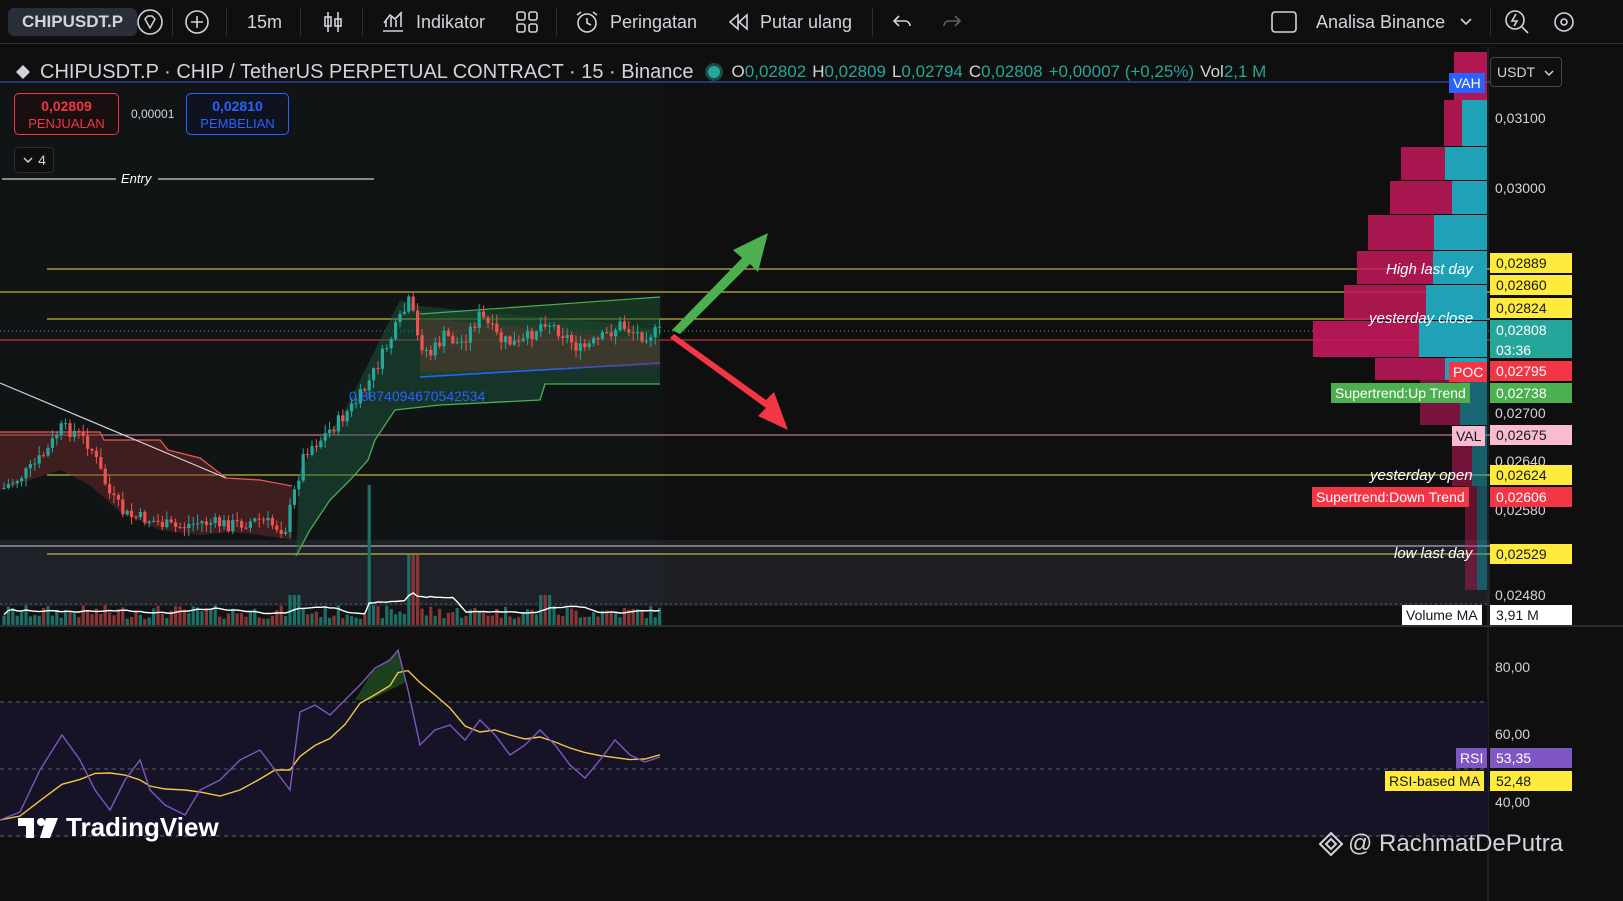 The height and width of the screenshot is (901, 1623). I want to click on volume-ma-value: 3,91 M, so click(1531, 615).